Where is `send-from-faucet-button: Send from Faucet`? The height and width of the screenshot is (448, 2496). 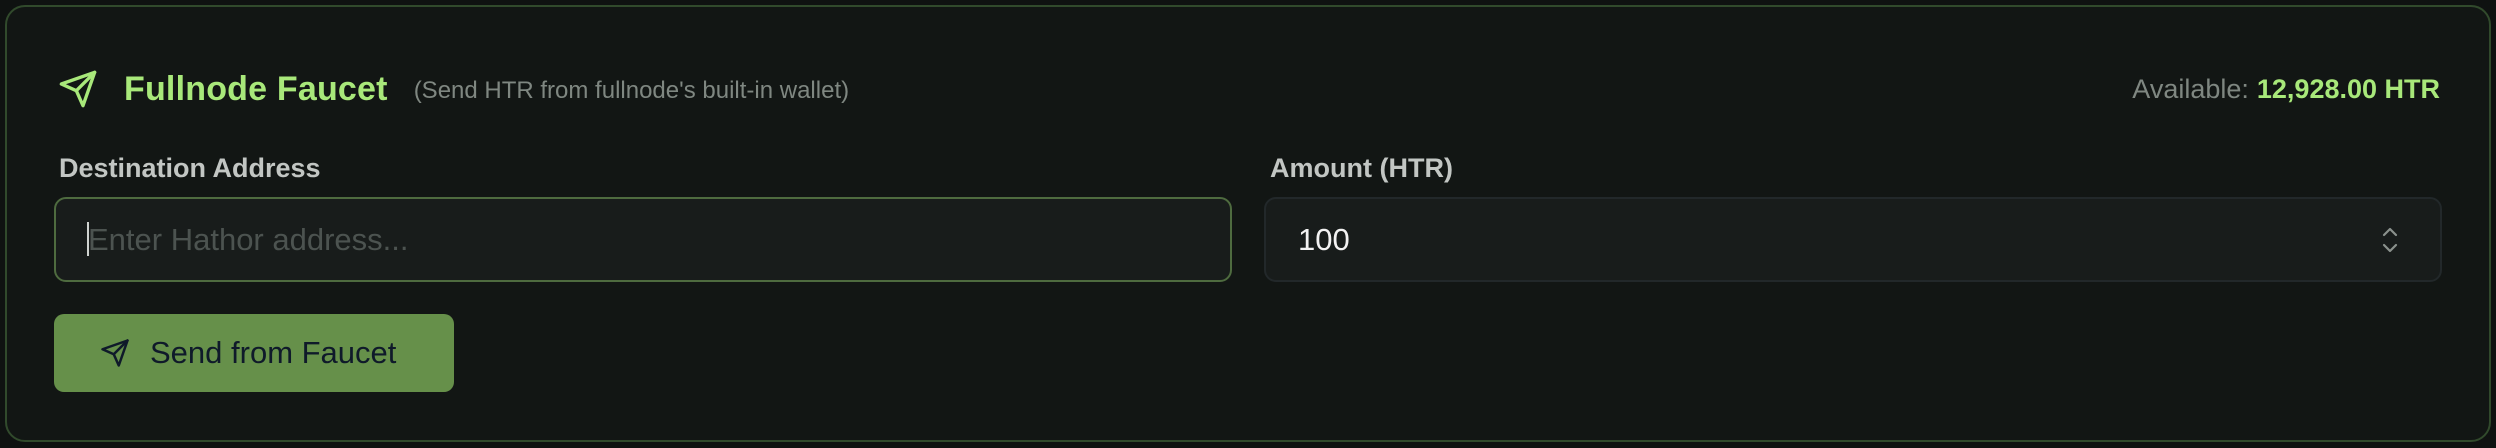 send-from-faucet-button: Send from Faucet is located at coordinates (254, 353).